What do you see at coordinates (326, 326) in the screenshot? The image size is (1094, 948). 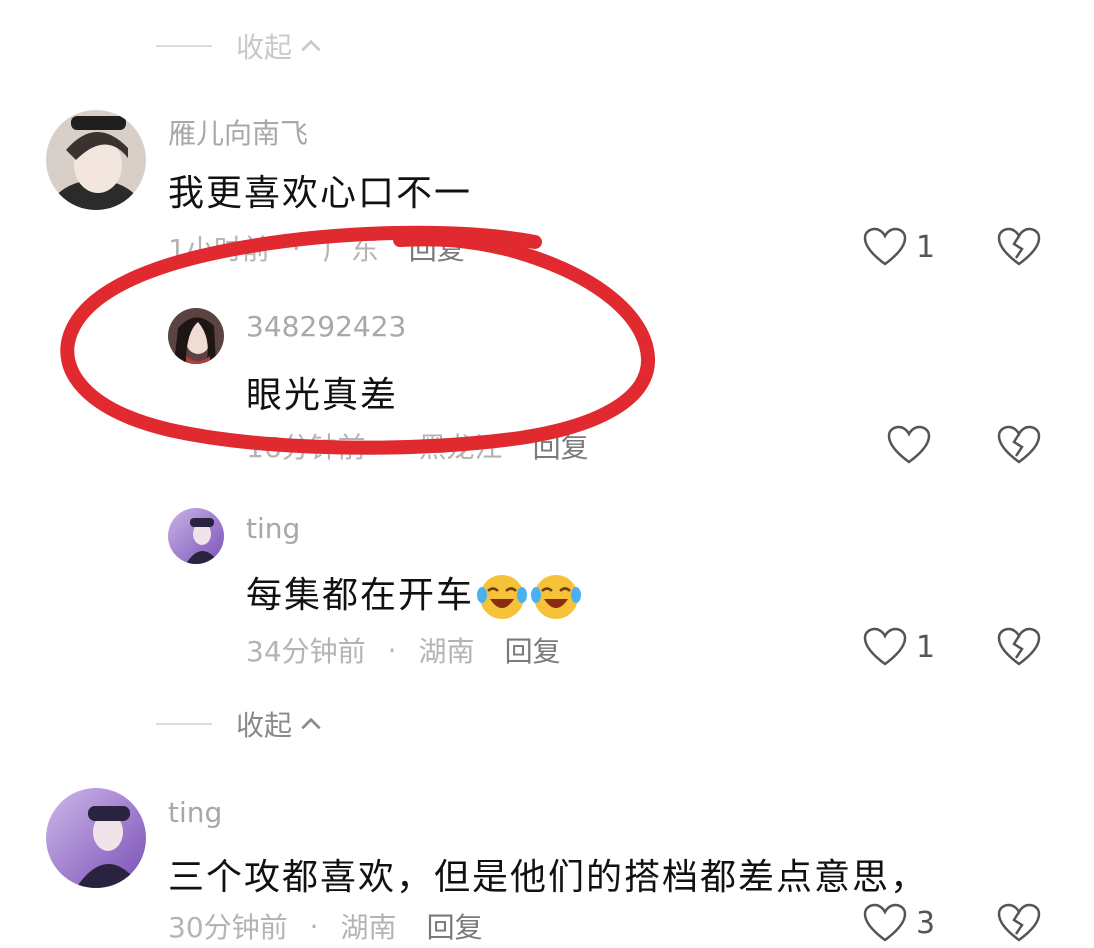 I see `username: 348292423` at bounding box center [326, 326].